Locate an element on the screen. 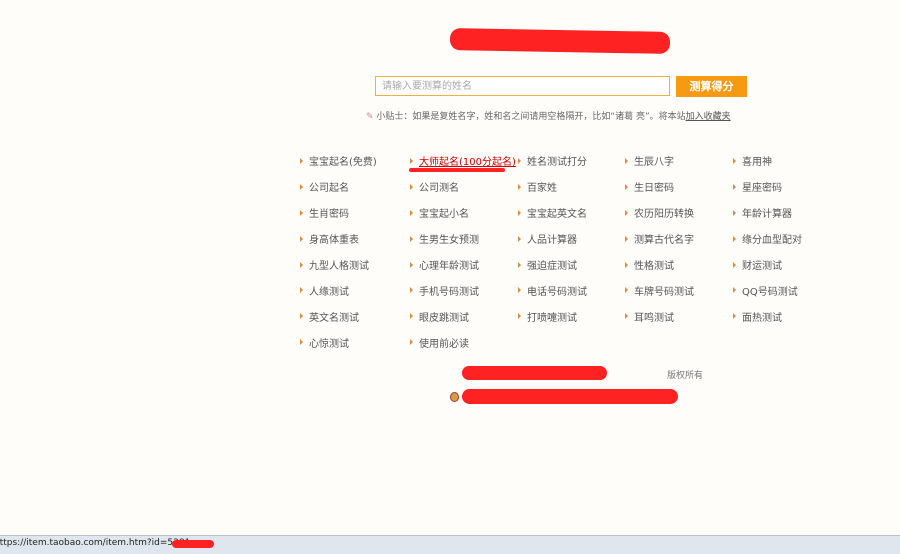 The image size is (900, 554). tool-link: 喜用神 is located at coordinates (783, 161).